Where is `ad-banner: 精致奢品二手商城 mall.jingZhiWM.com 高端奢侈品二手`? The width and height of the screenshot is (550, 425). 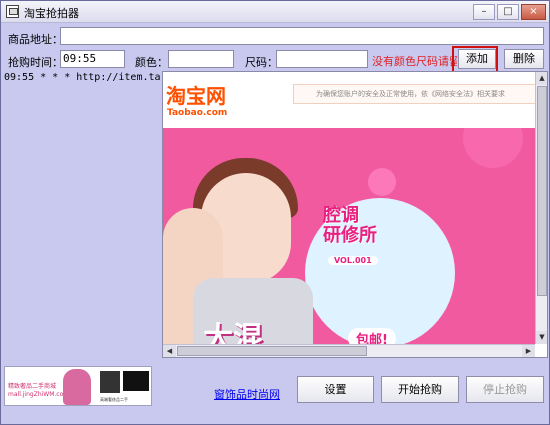
ad-banner: 精致奢品二手商城 mall.jingZhiWM.com 高端奢侈品二手 is located at coordinates (78, 386).